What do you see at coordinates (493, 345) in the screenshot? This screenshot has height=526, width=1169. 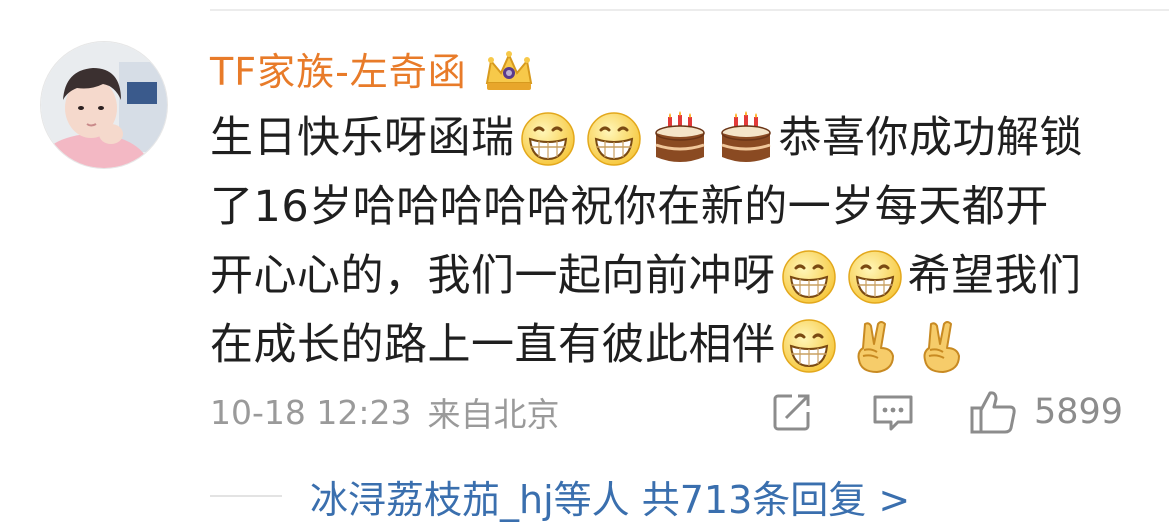 I see `comment-text-segment: 在成长的路上一直有彼此相伴` at bounding box center [493, 345].